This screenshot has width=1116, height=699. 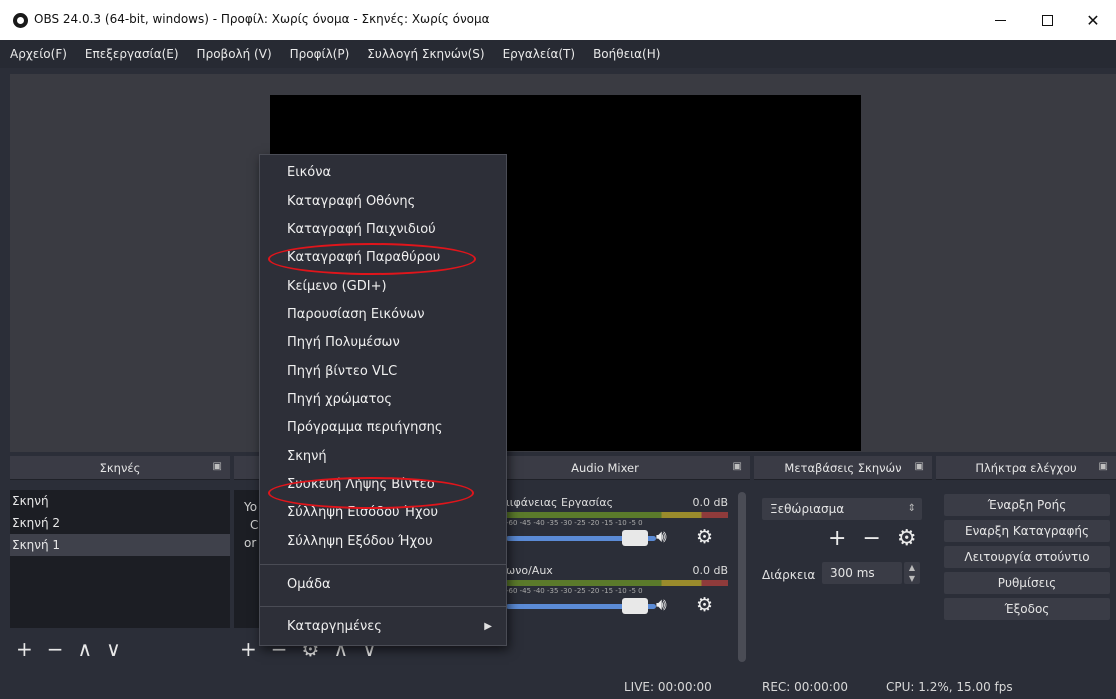 I want to click on rec-status: REC: 00:00:00, so click(x=805, y=687).